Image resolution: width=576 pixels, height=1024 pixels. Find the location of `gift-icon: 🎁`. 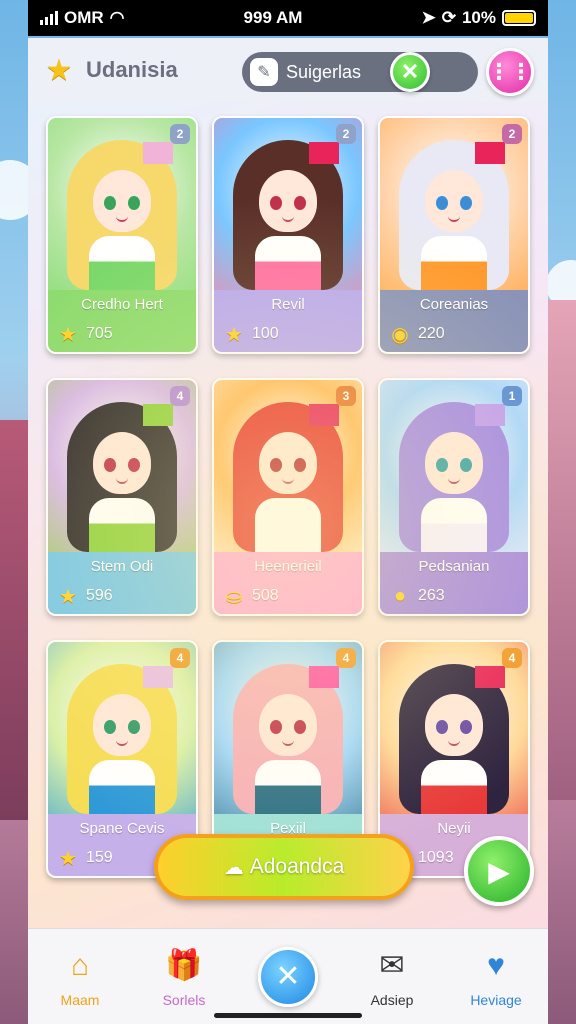

gift-icon: 🎁 is located at coordinates (184, 965).